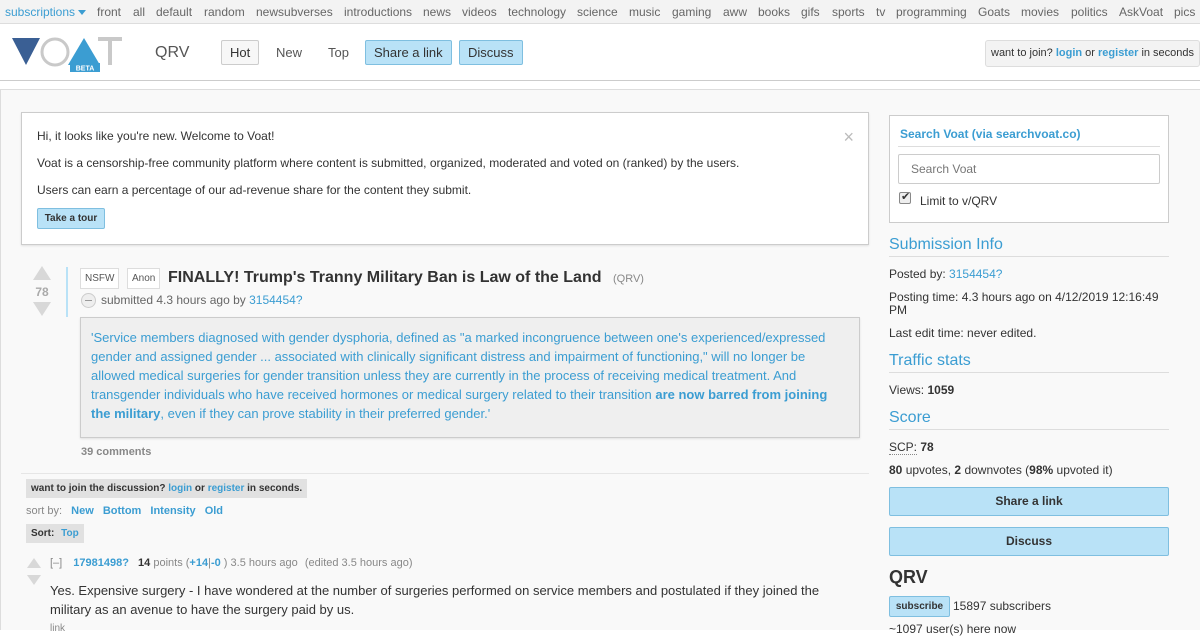 This screenshot has width=1200, height=636. I want to click on subscriptions-dropdown: subscriptions, so click(46, 12).